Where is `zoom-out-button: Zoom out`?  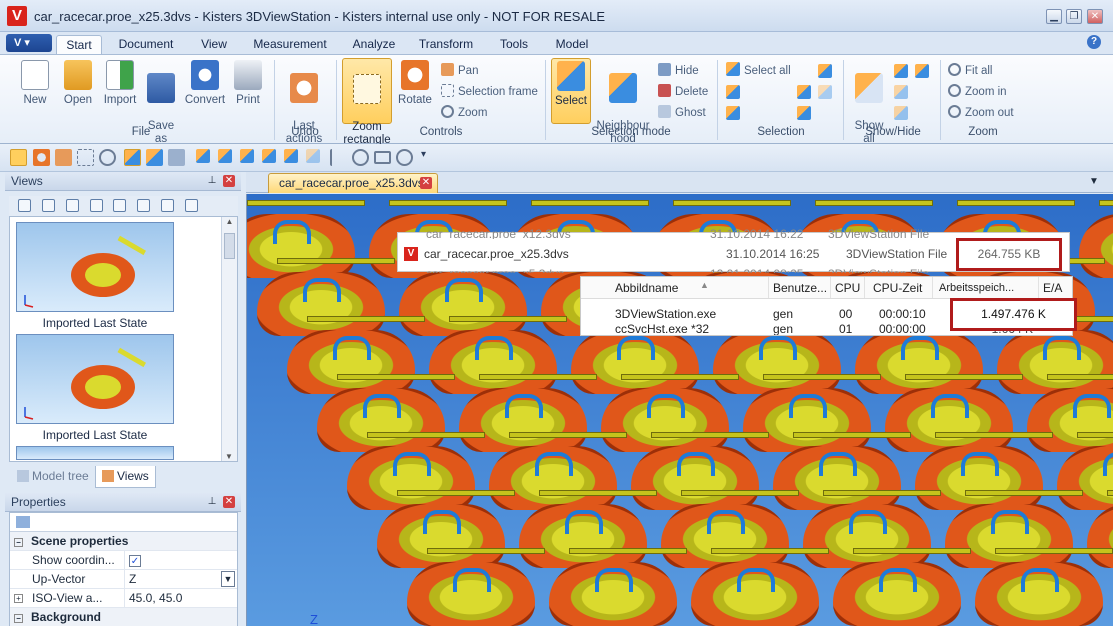 zoom-out-button: Zoom out is located at coordinates (981, 113).